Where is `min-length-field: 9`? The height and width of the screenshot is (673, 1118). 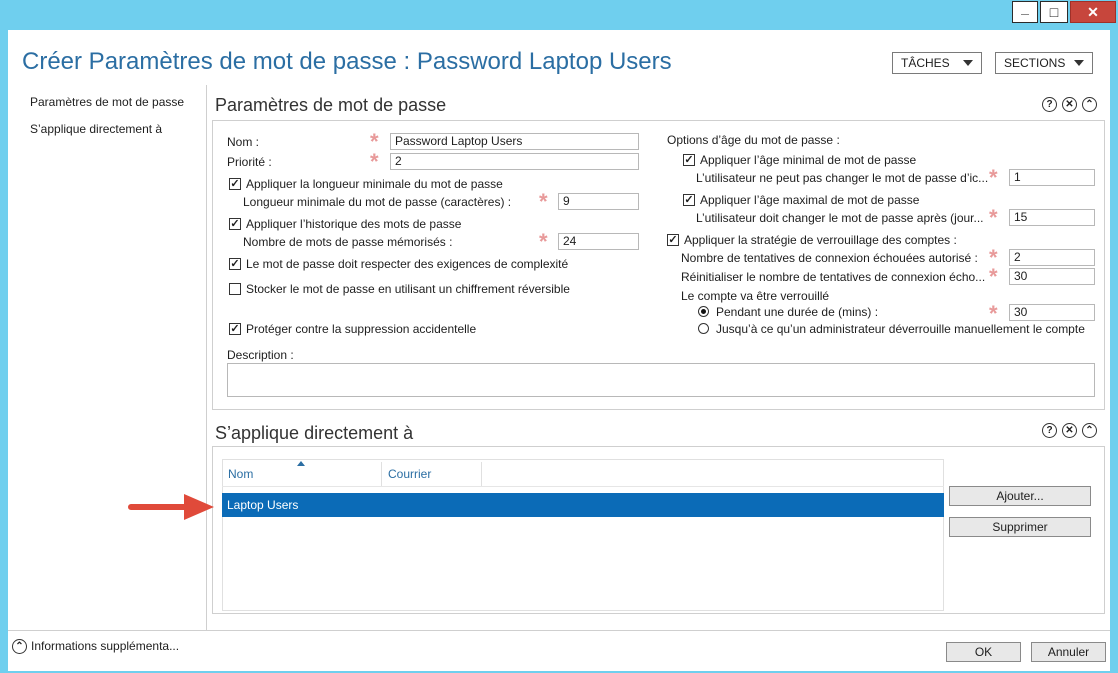
min-length-field: 9 is located at coordinates (598, 201).